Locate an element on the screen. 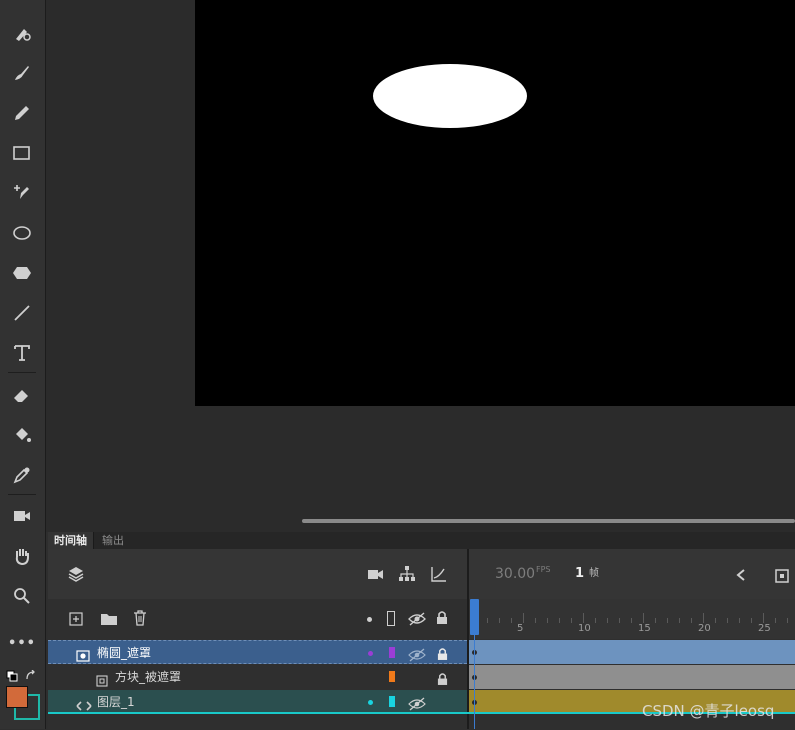 This screenshot has height=730, width=795. white-ellipse is located at coordinates (450, 96).